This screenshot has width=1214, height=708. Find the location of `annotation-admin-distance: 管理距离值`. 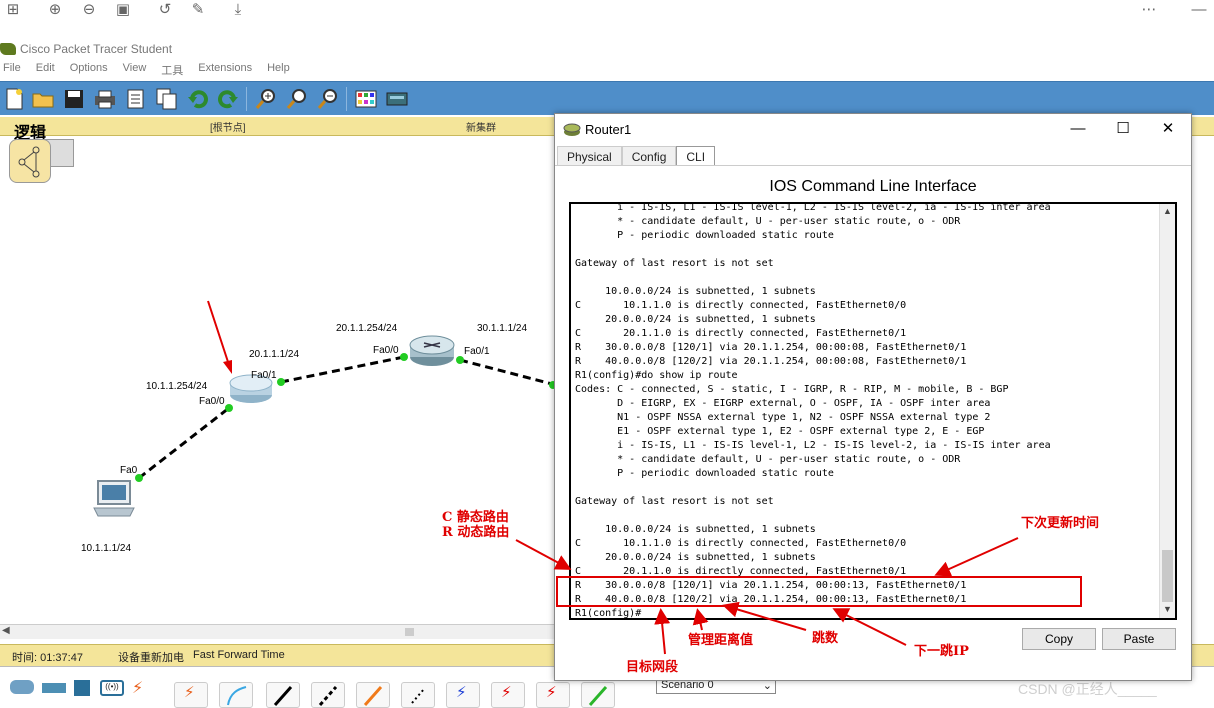

annotation-admin-distance: 管理距离值 is located at coordinates (721, 640).